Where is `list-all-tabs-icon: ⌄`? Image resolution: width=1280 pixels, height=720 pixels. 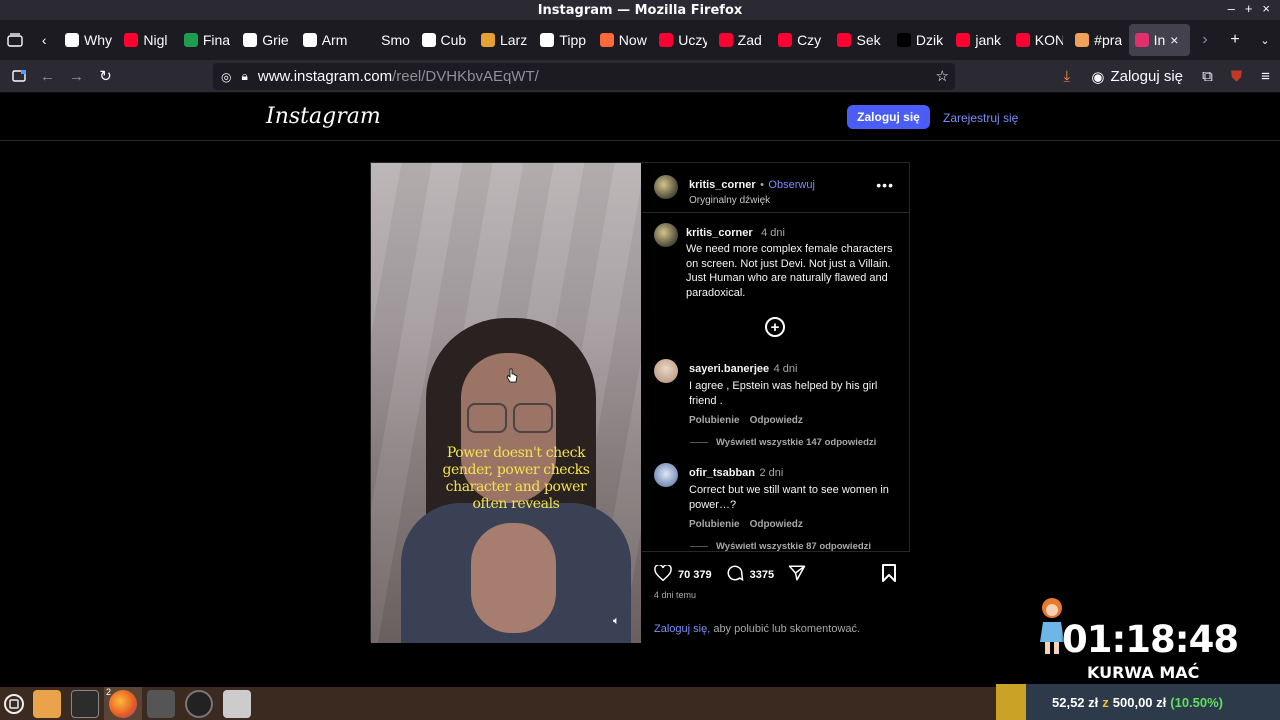 list-all-tabs-icon: ⌄ is located at coordinates (1265, 40).